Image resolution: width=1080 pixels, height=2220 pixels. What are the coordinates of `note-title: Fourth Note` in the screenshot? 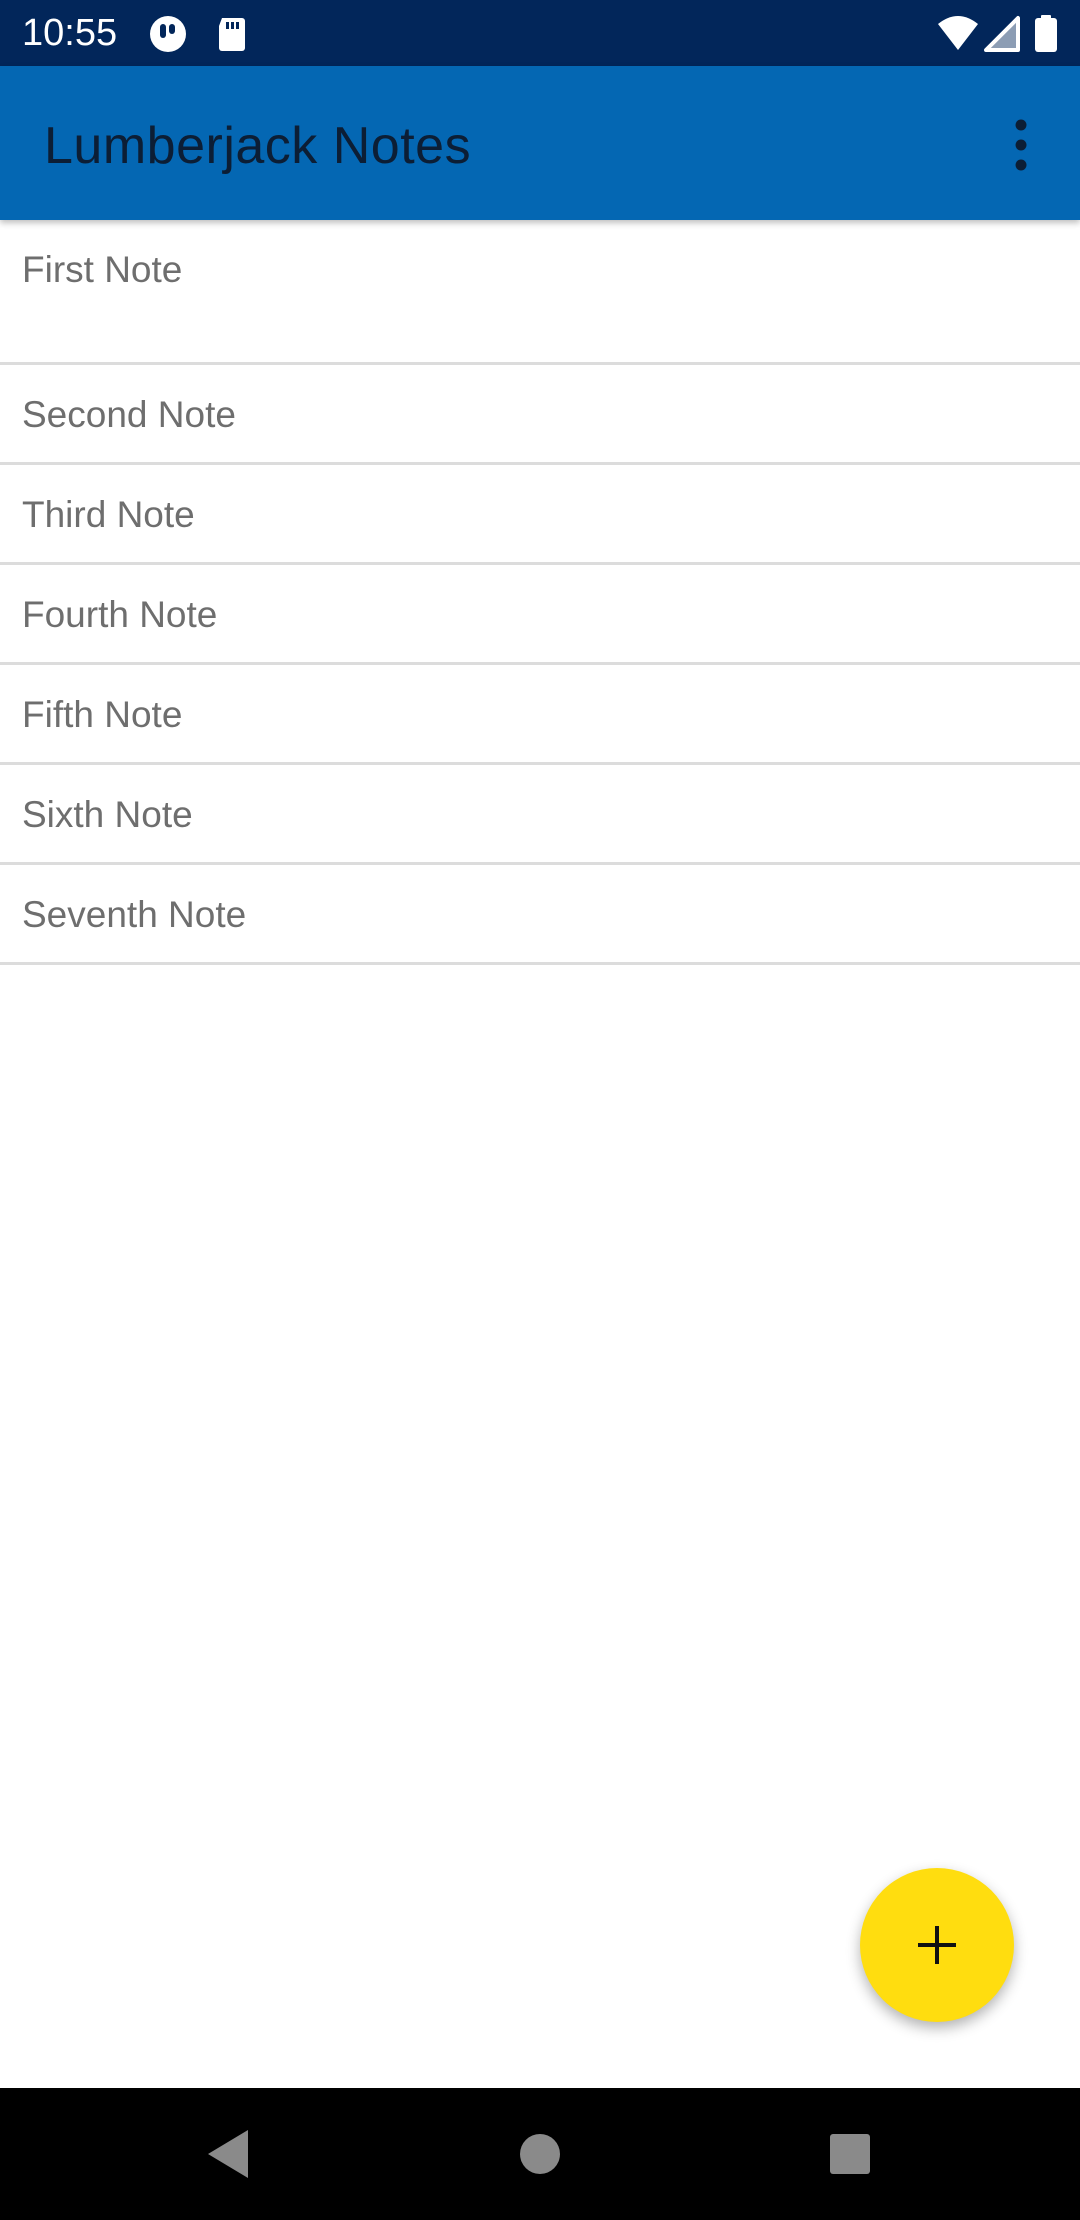 It's located at (120, 614).